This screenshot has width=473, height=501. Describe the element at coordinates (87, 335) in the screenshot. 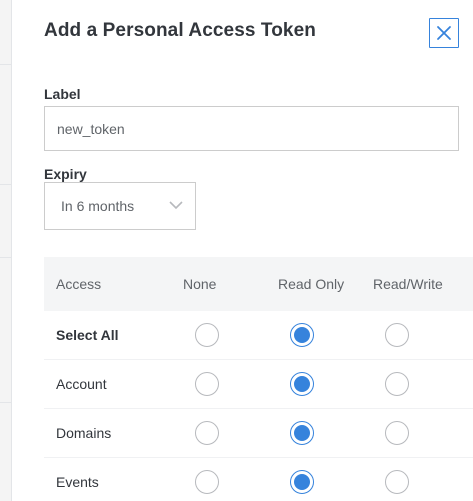

I see `row-label: Select All` at that location.